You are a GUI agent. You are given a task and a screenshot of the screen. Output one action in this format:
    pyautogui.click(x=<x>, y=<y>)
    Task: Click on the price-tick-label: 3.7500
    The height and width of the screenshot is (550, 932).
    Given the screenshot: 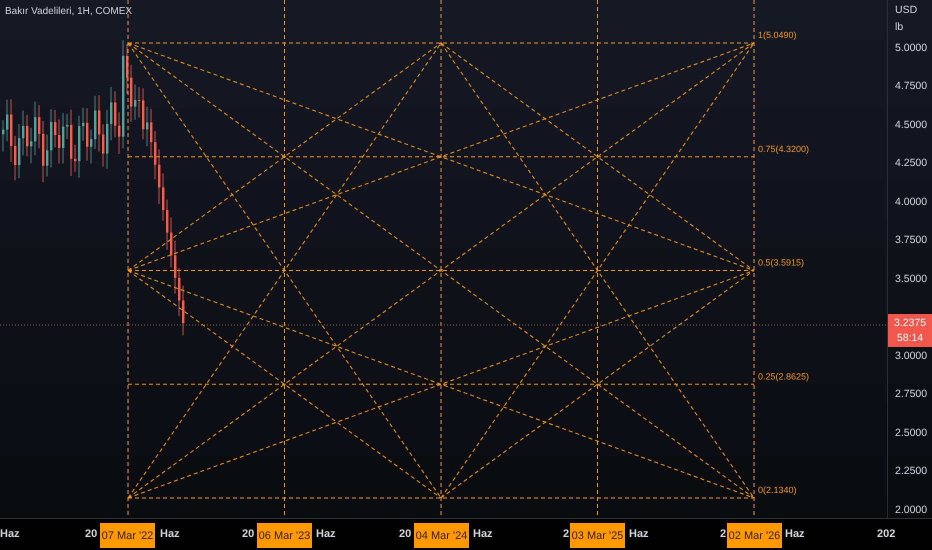 What is the action you would take?
    pyautogui.click(x=911, y=240)
    